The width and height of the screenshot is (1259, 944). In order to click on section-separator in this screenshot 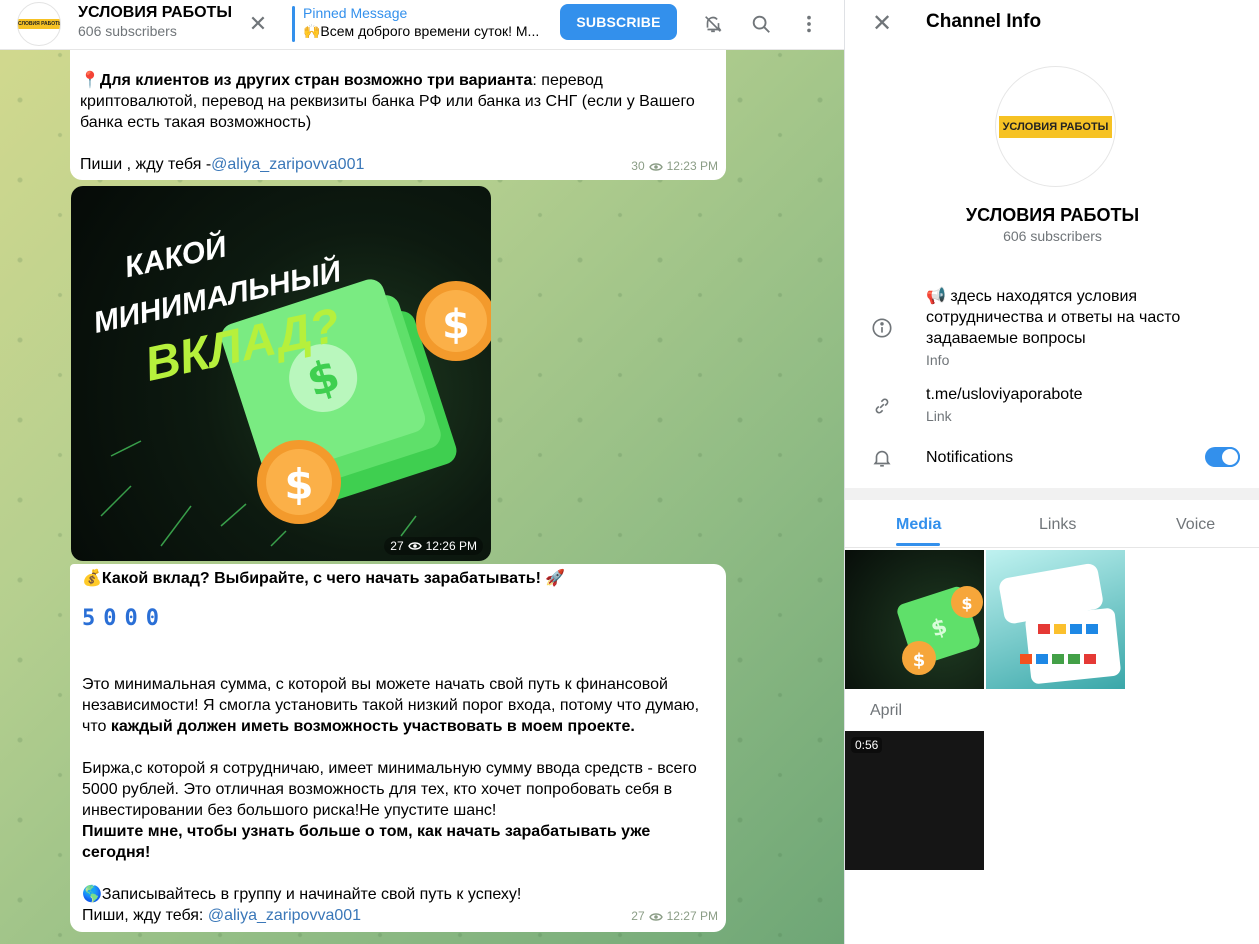, I will do `click(1052, 494)`.